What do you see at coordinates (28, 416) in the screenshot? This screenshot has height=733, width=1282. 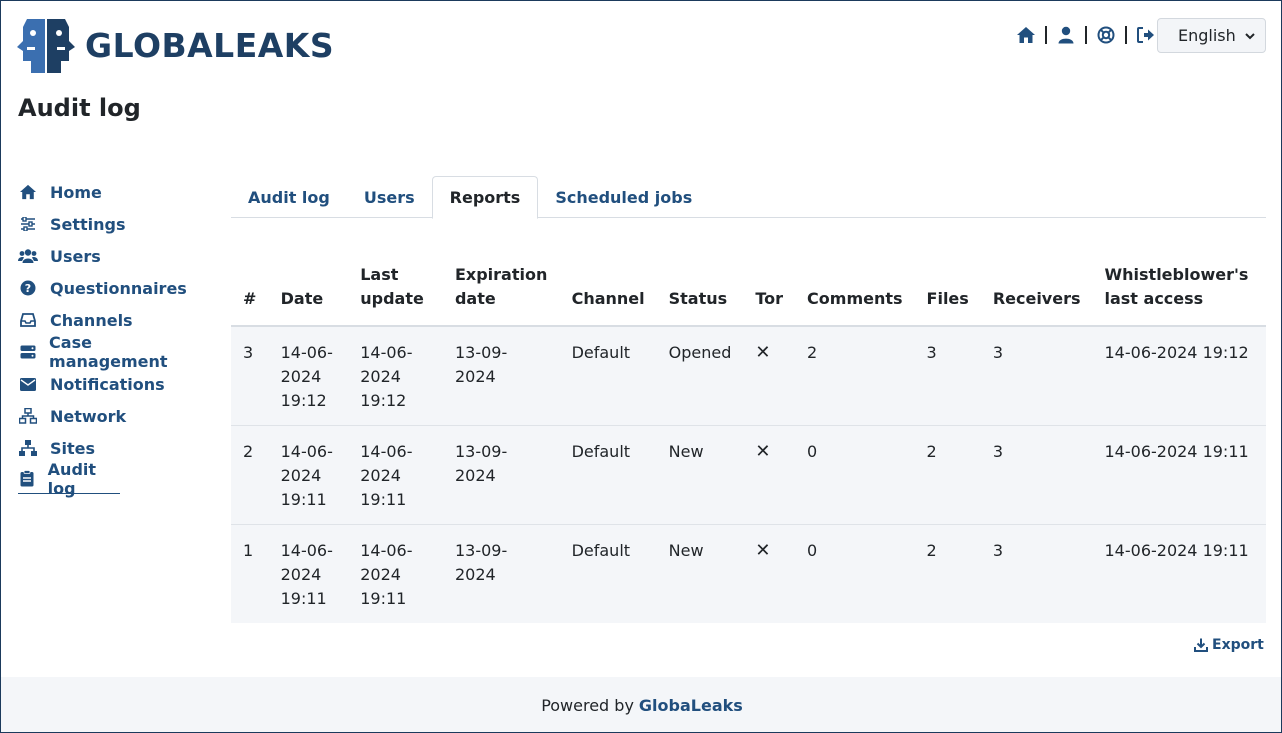 I see `network-icon` at bounding box center [28, 416].